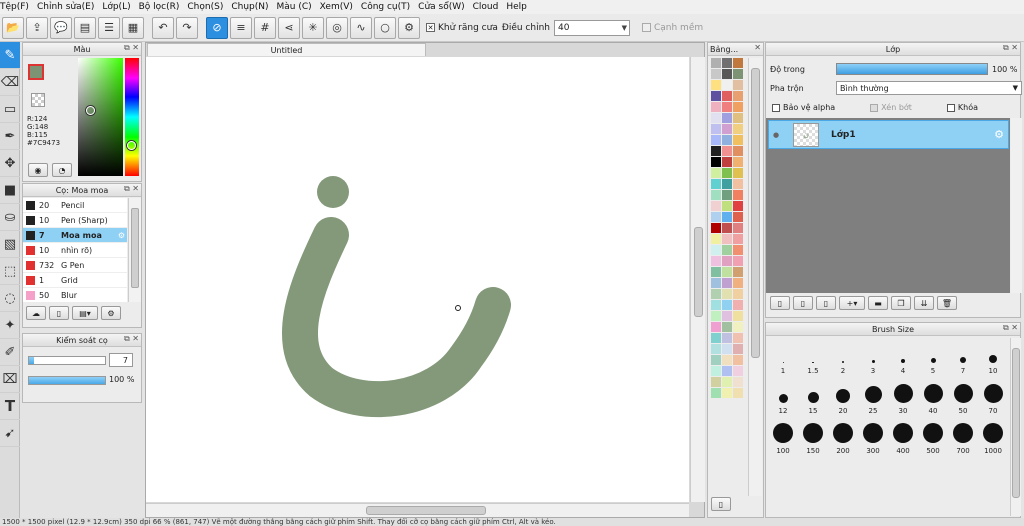 Image resolution: width=1024 pixels, height=526 pixels. What do you see at coordinates (36, 72) in the screenshot?
I see `foreground-color-swatch` at bounding box center [36, 72].